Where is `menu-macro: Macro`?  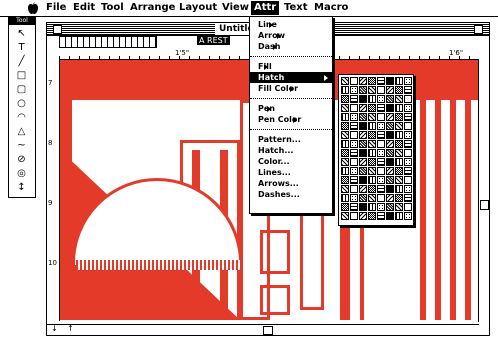 menu-macro: Macro is located at coordinates (331, 8).